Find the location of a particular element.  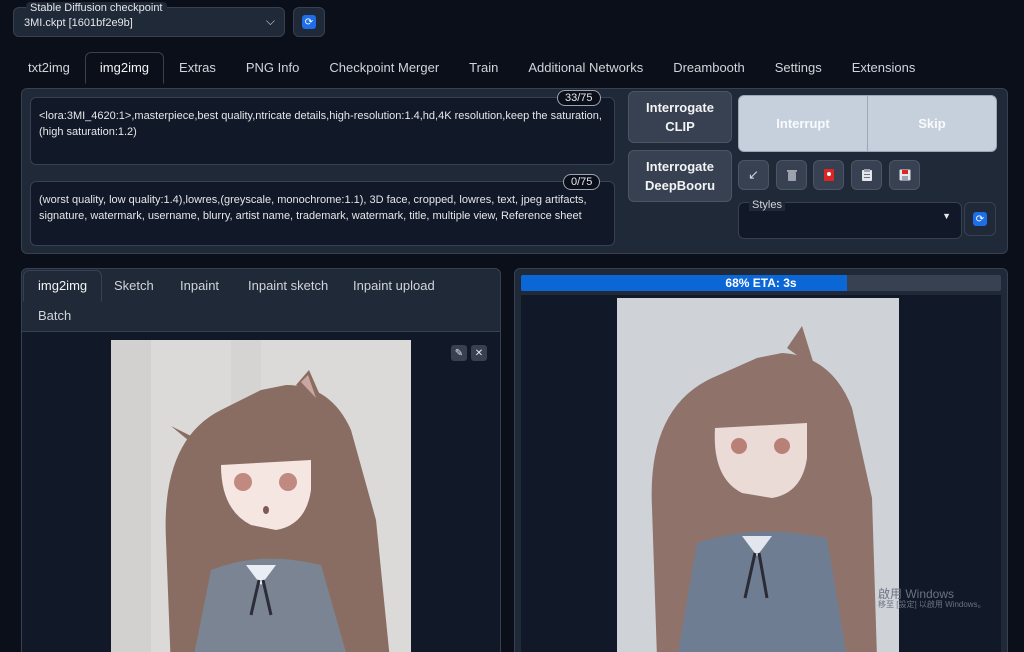

pencil-icon: ✎ is located at coordinates (459, 353).